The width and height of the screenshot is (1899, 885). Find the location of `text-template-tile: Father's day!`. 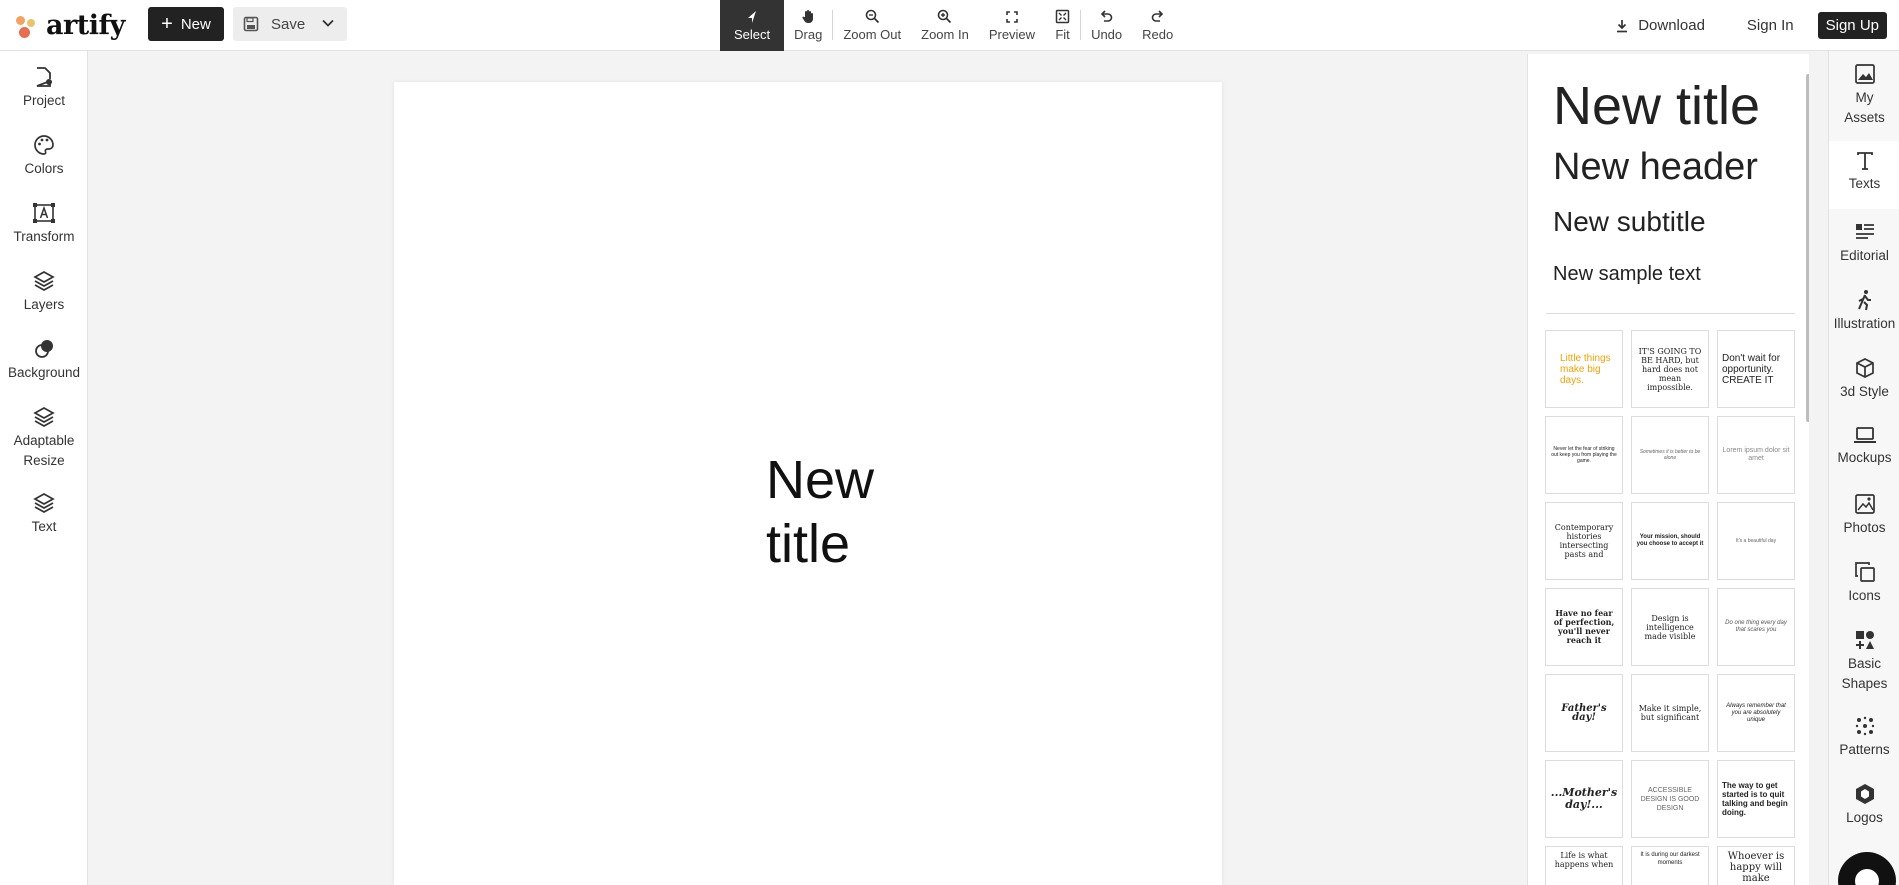

text-template-tile: Father's day! is located at coordinates (1584, 713).